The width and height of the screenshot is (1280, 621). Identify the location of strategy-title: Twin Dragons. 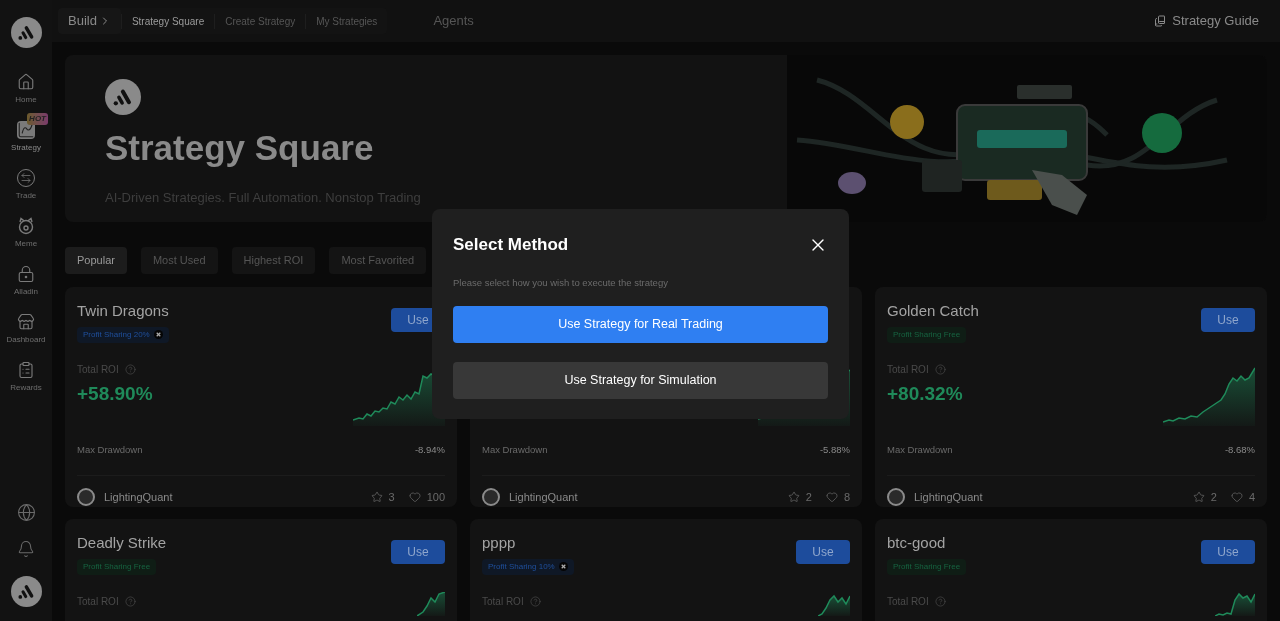
(123, 311).